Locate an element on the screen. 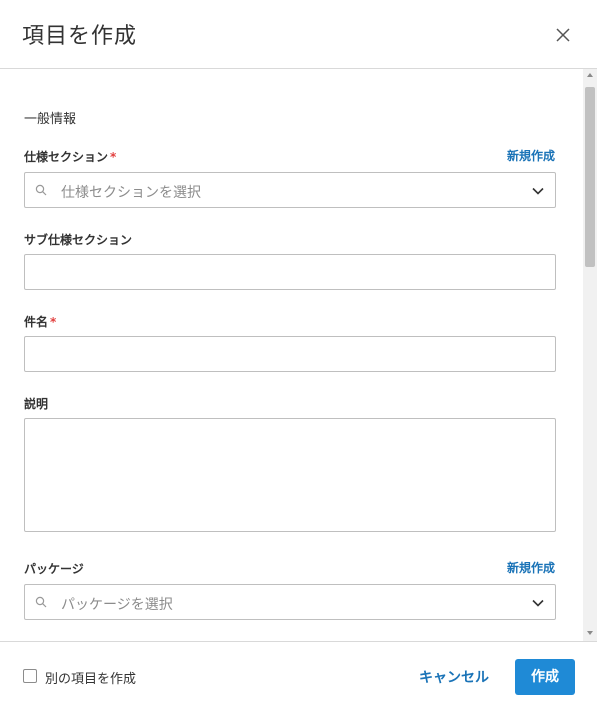 This screenshot has height=707, width=597. subject-label-text: 件名 is located at coordinates (36, 322).